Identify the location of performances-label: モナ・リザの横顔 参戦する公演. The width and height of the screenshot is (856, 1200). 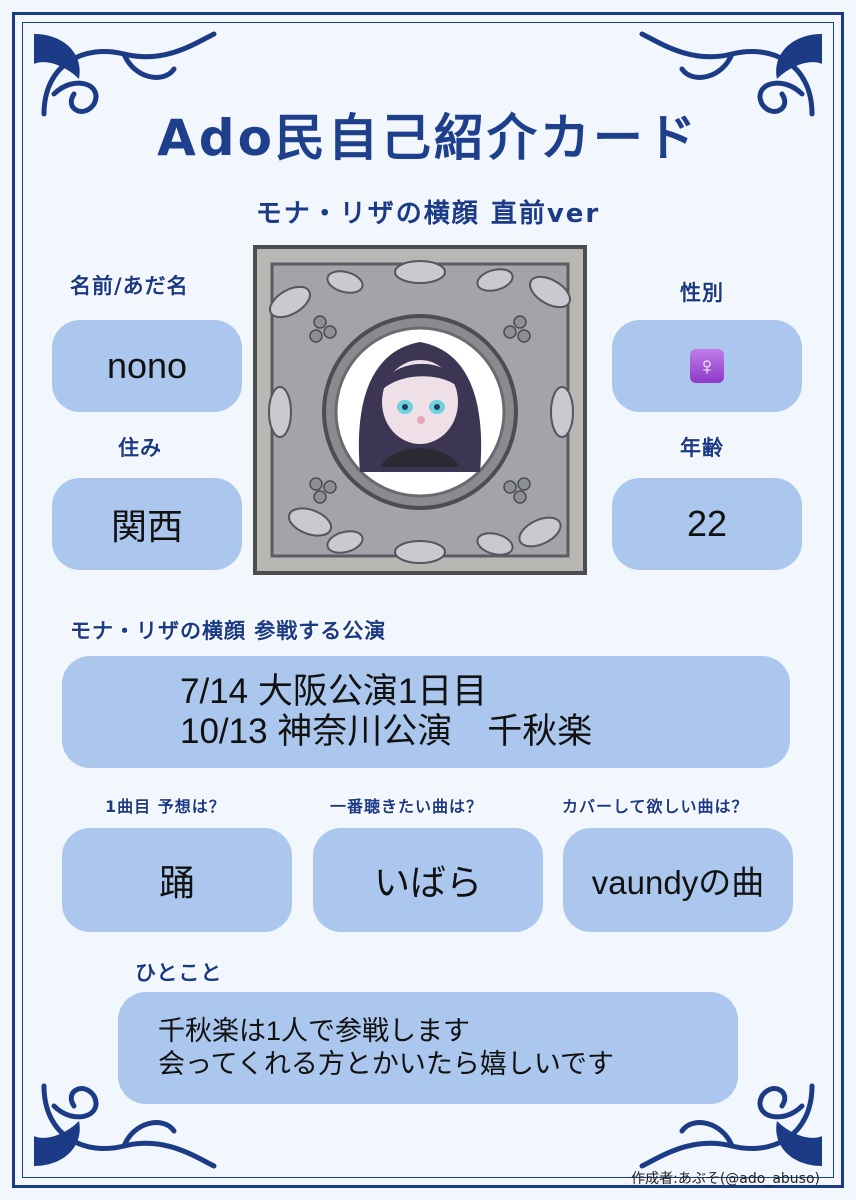
(228, 631).